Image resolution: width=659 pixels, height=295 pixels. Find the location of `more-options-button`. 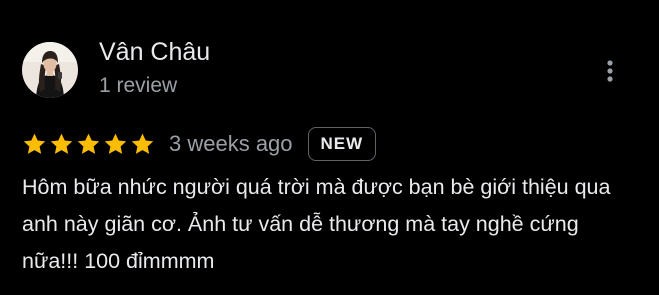

more-options-button is located at coordinates (610, 73).